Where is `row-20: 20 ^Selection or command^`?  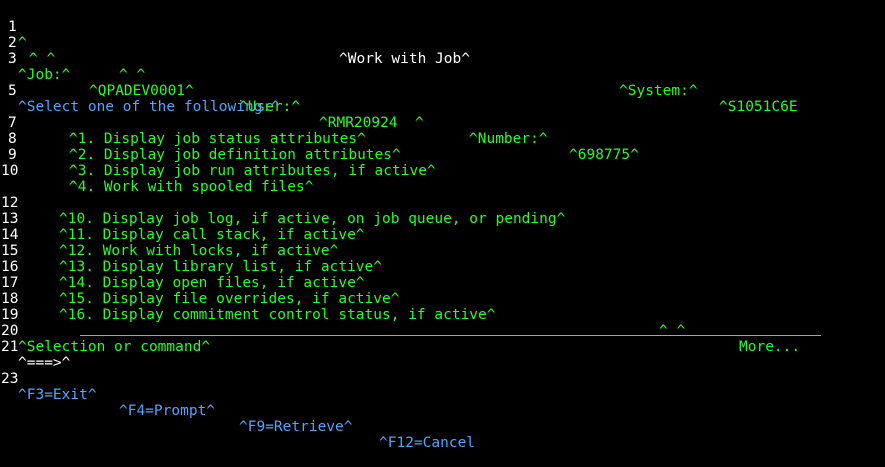
row-20: 20 ^Selection or command^ is located at coordinates (105, 331).